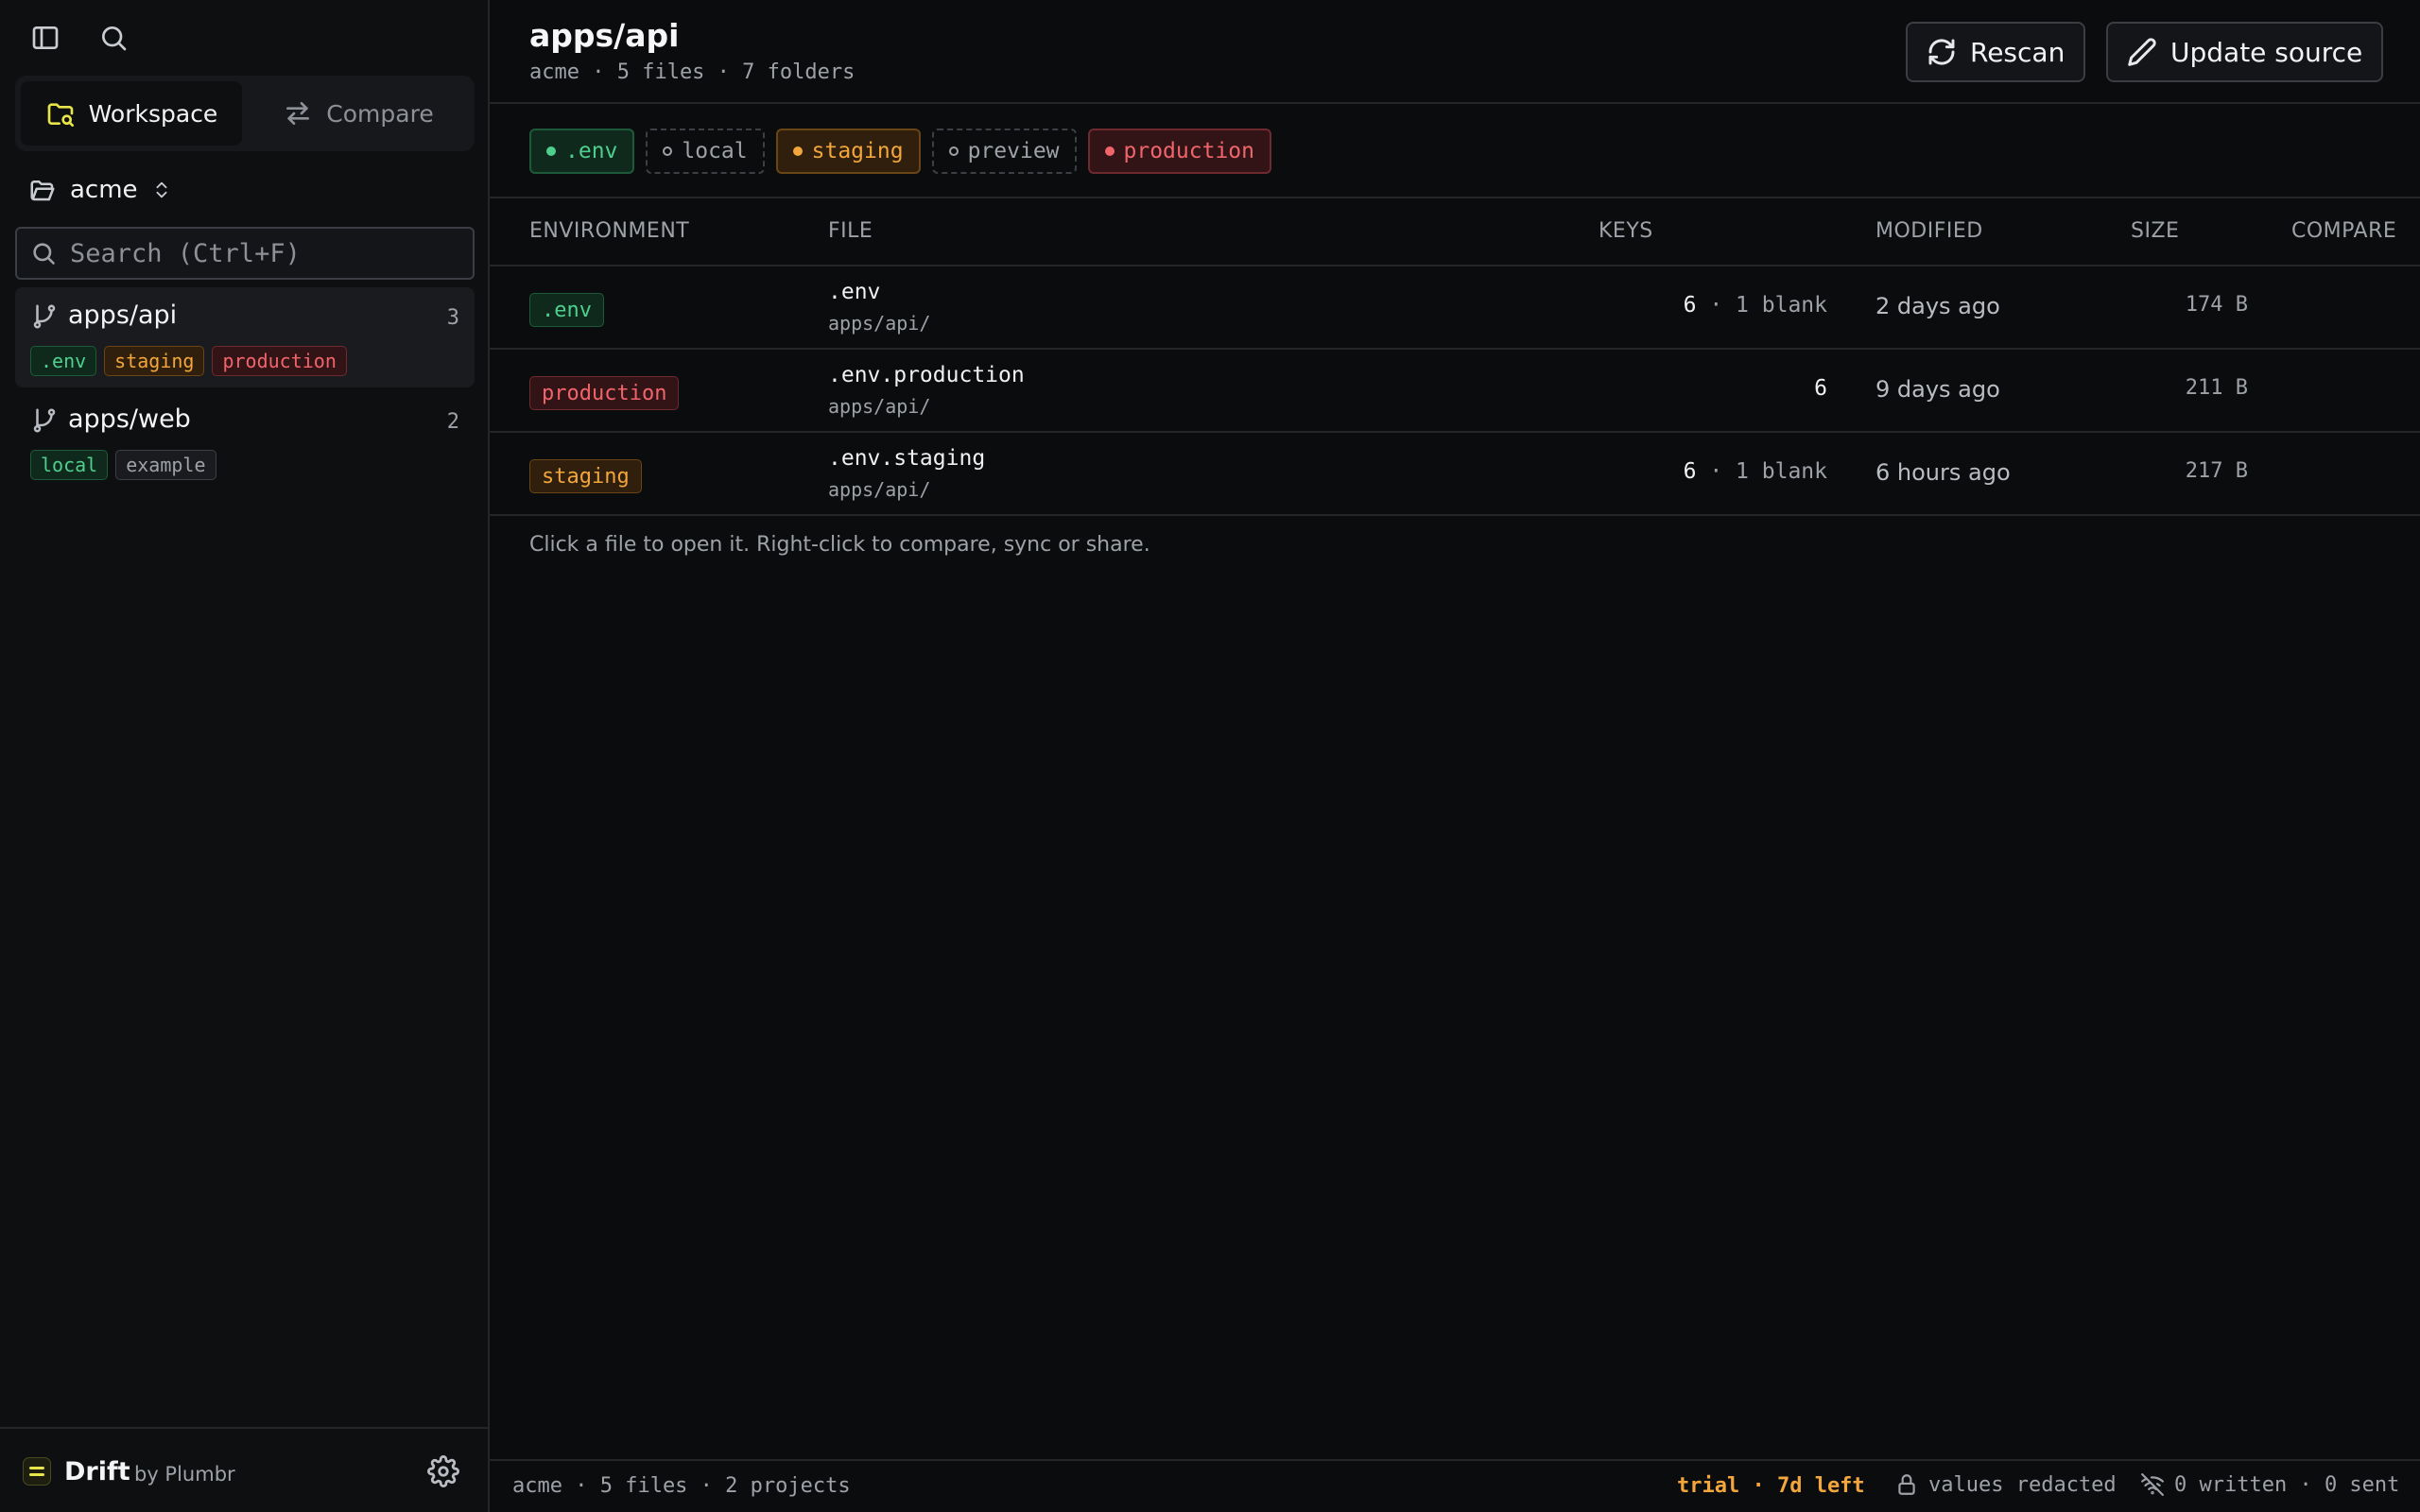 This screenshot has width=2420, height=1512. I want to click on brand-byline: by Plumbr, so click(185, 1474).